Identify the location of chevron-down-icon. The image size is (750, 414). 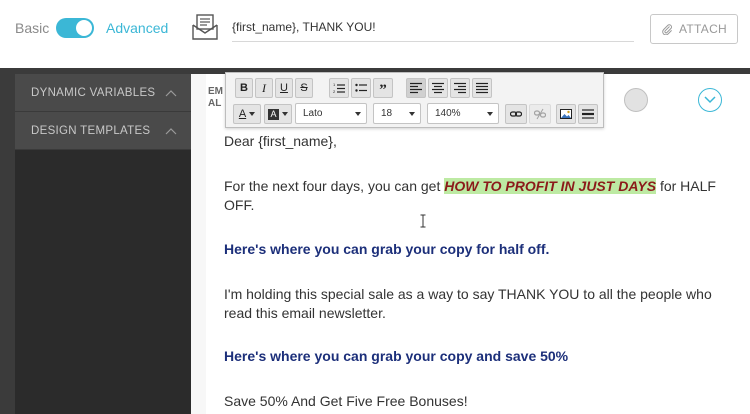
(710, 100).